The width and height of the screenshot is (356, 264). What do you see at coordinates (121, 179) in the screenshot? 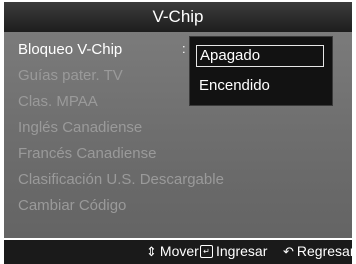
I see `menu-item-label: Clasificación U.S. Descargable` at bounding box center [121, 179].